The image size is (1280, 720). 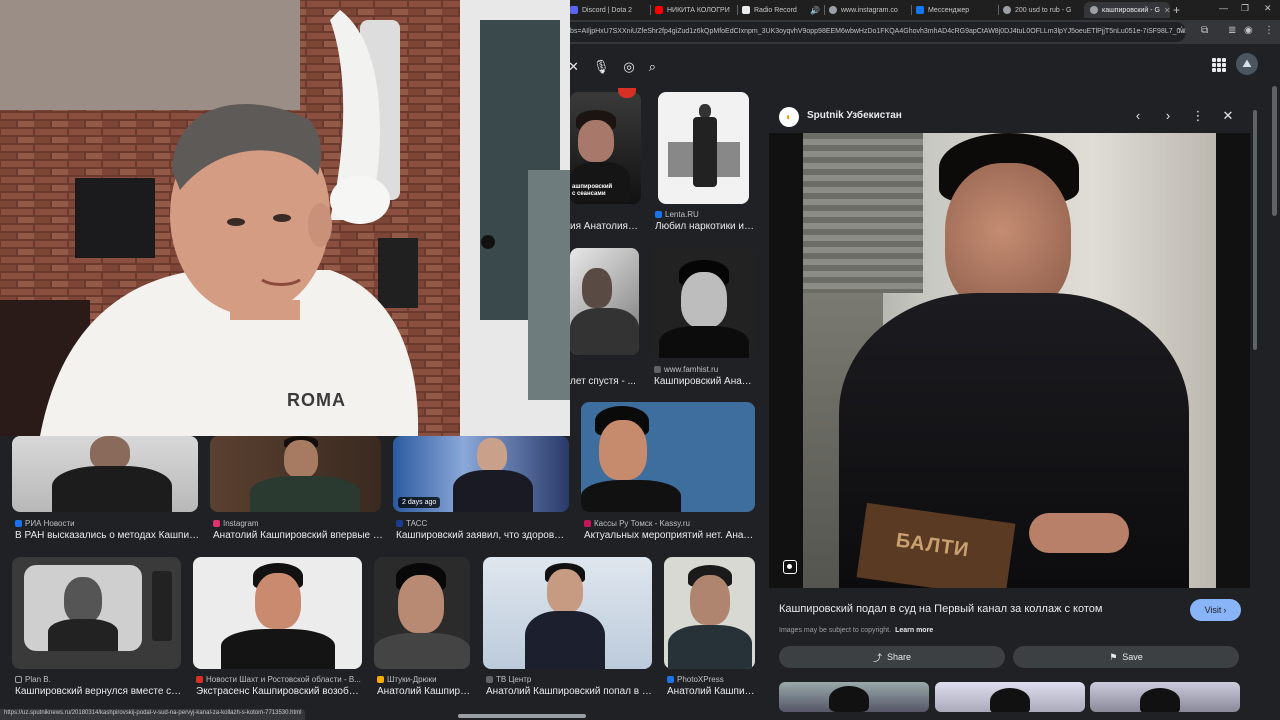 What do you see at coordinates (1138, 115) in the screenshot?
I see `previous-image-icon: ‹` at bounding box center [1138, 115].